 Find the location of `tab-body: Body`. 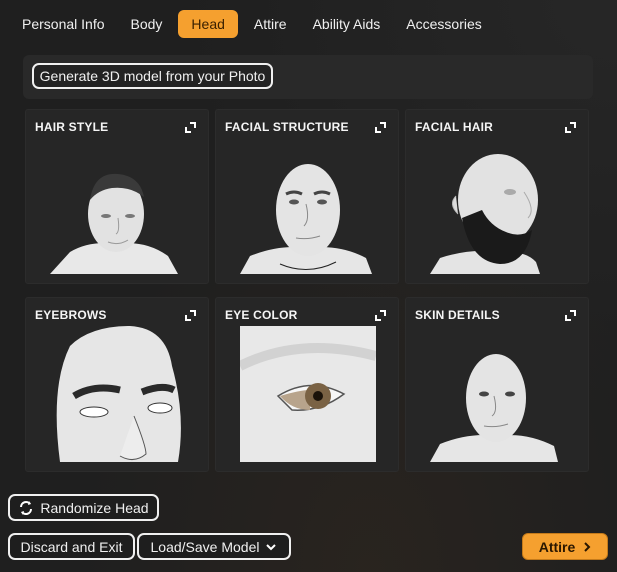

tab-body: Body is located at coordinates (147, 24).